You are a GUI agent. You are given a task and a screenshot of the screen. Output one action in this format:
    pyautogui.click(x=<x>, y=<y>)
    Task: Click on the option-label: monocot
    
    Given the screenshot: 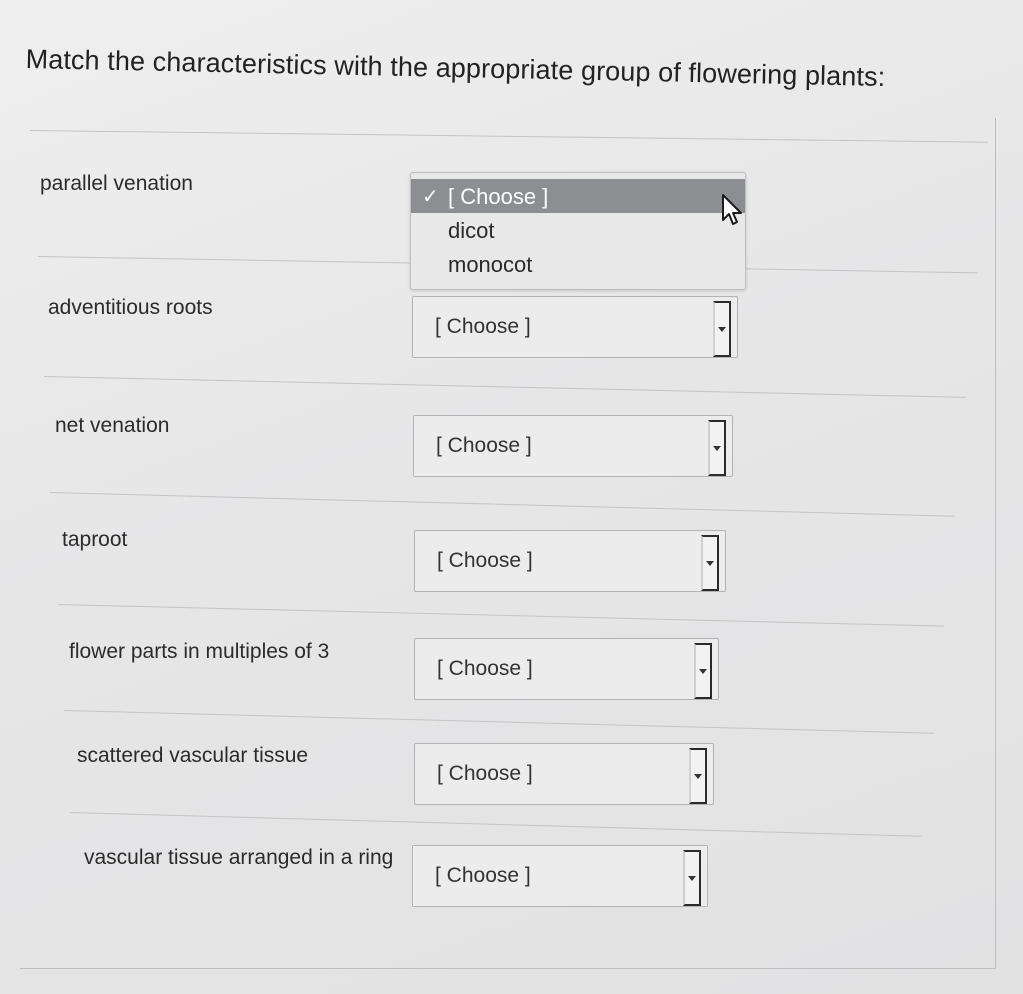 What is the action you would take?
    pyautogui.click(x=490, y=264)
    